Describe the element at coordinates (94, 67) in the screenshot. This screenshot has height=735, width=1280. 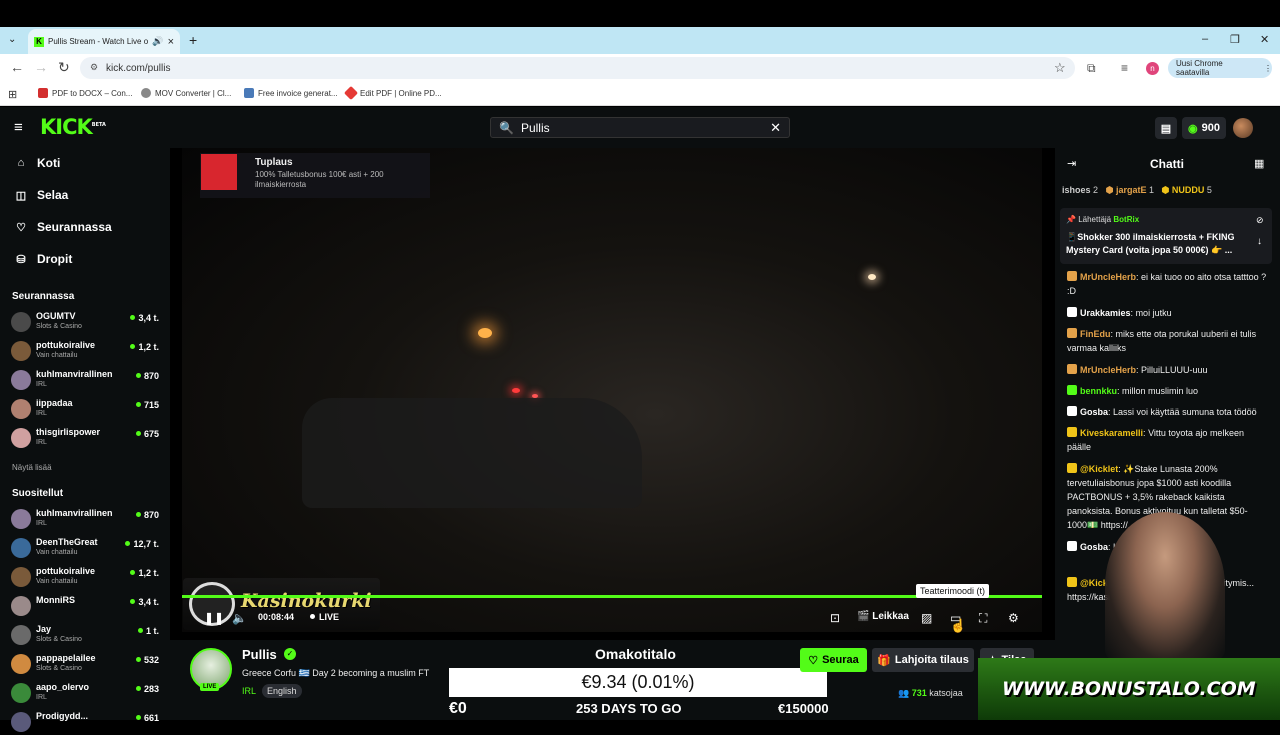
I see `site-info-icon: ⚙` at that location.